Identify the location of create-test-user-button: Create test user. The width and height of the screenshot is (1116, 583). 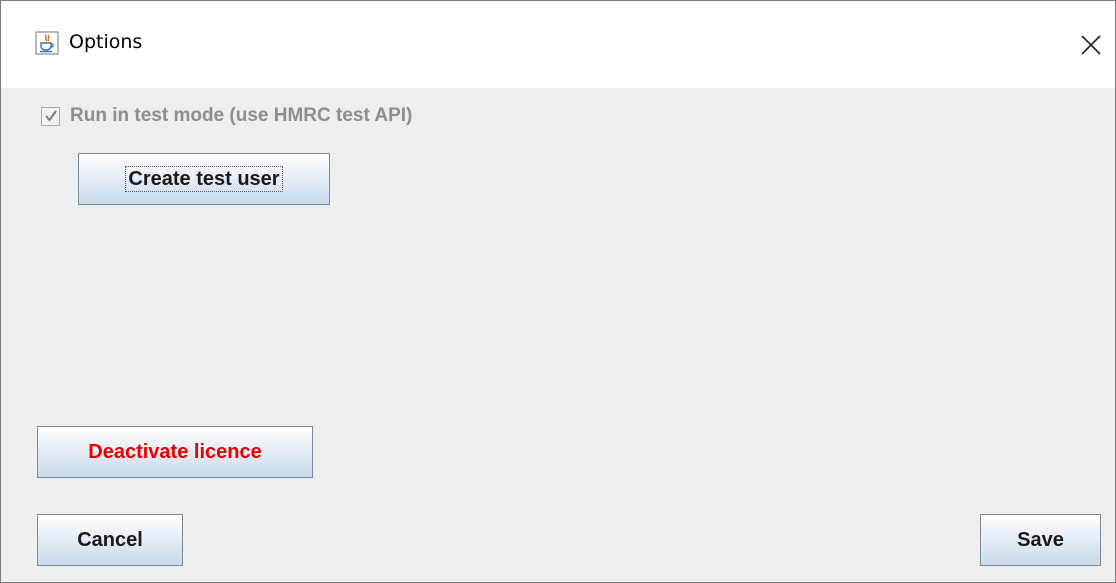
(204, 179).